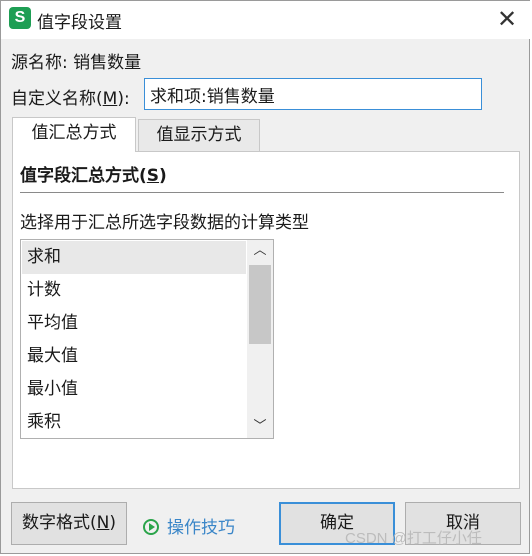 This screenshot has height=556, width=532. I want to click on custom-name-input, so click(313, 94).